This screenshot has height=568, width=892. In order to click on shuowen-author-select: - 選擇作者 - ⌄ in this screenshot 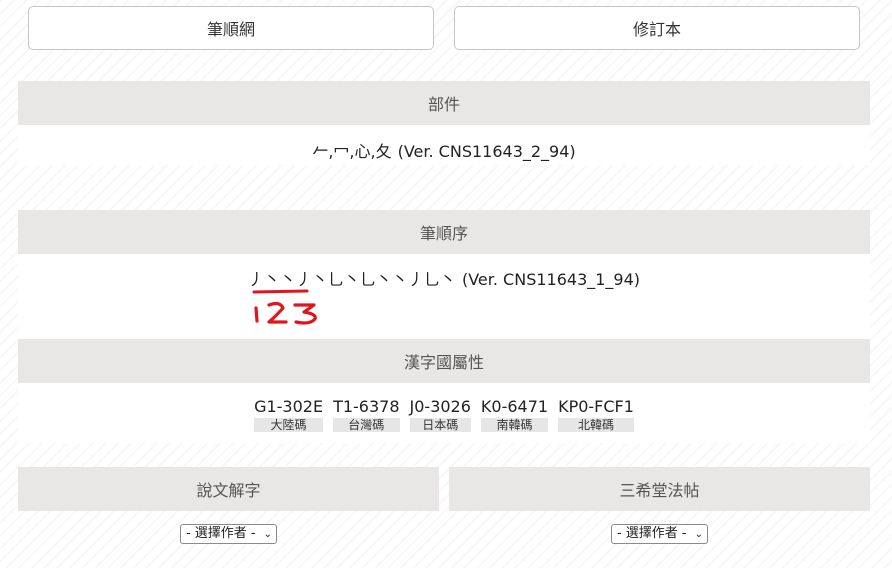, I will do `click(228, 534)`.